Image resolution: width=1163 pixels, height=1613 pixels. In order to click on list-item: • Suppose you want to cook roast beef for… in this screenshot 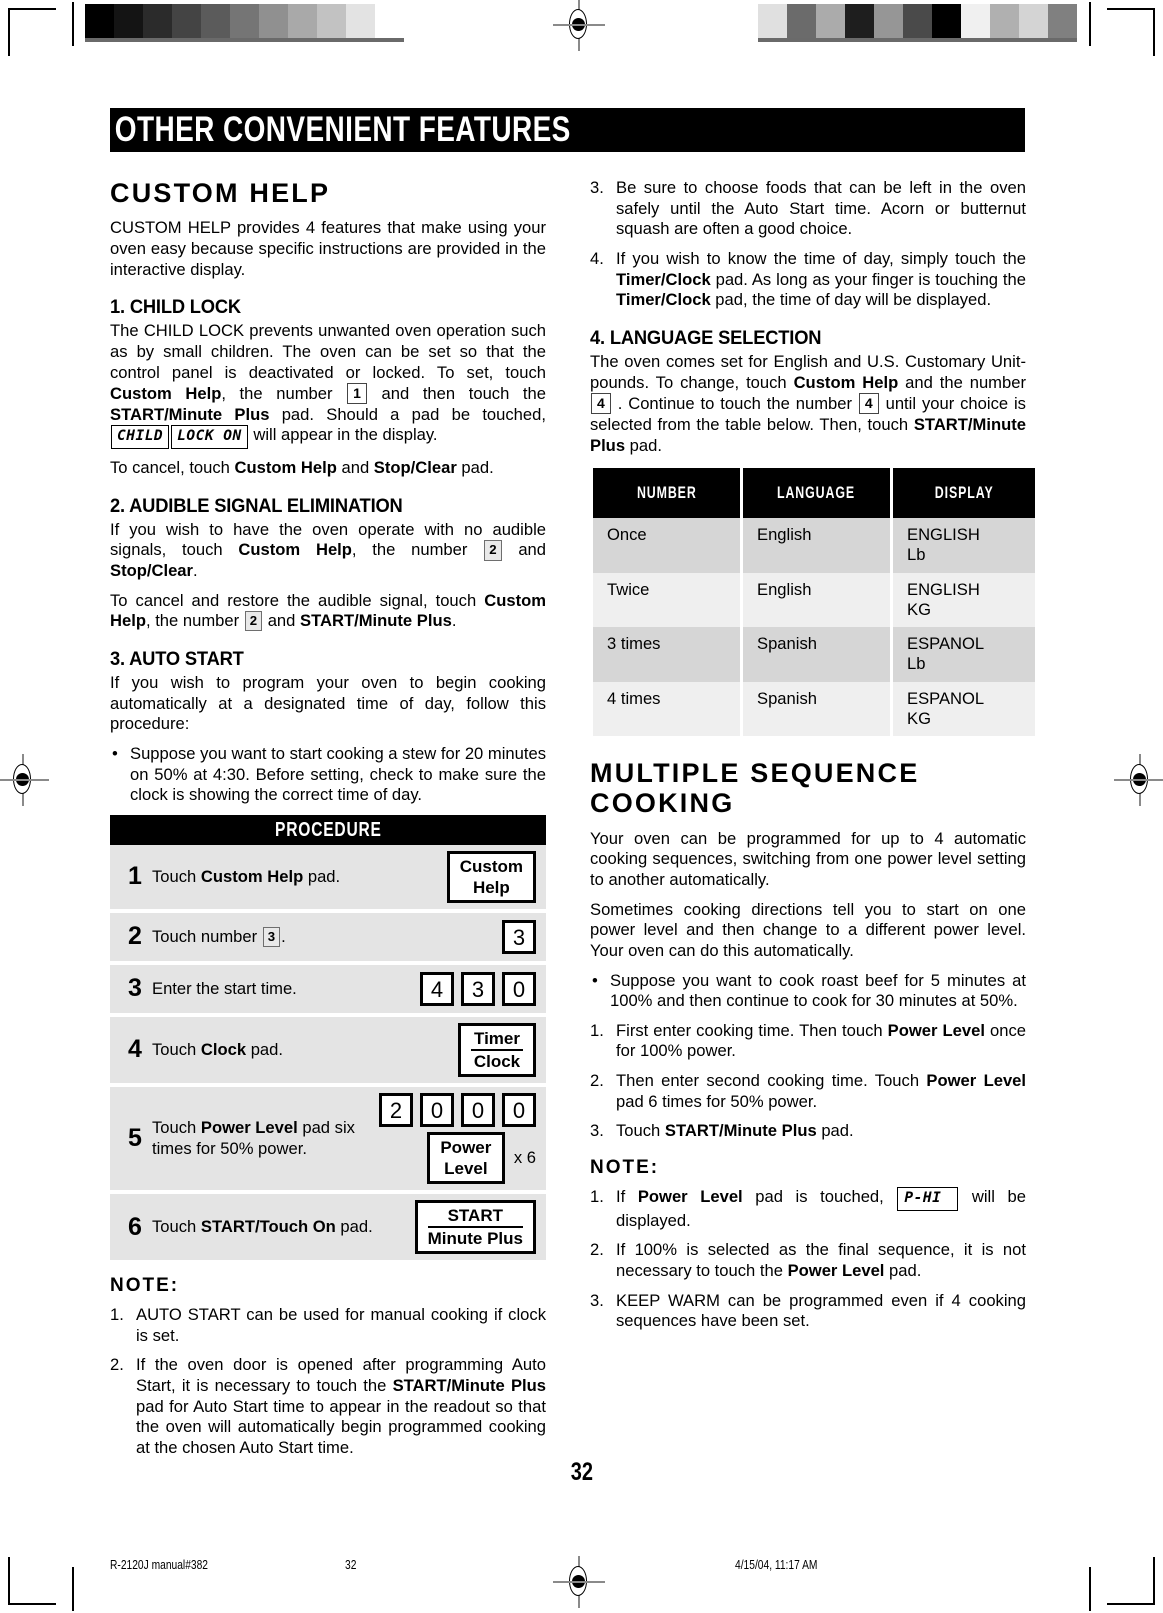, I will do `click(808, 991)`.